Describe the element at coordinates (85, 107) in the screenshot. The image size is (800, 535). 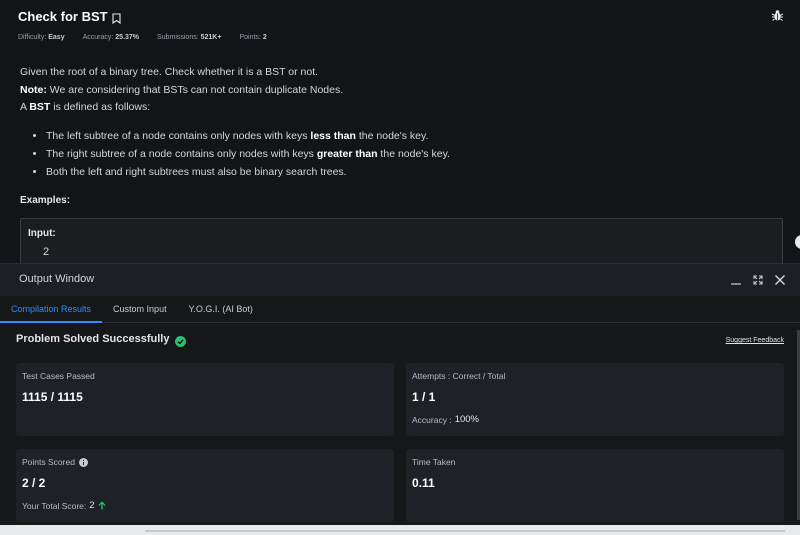
I see `desc-bst-def: A BST is defined as follows:` at that location.